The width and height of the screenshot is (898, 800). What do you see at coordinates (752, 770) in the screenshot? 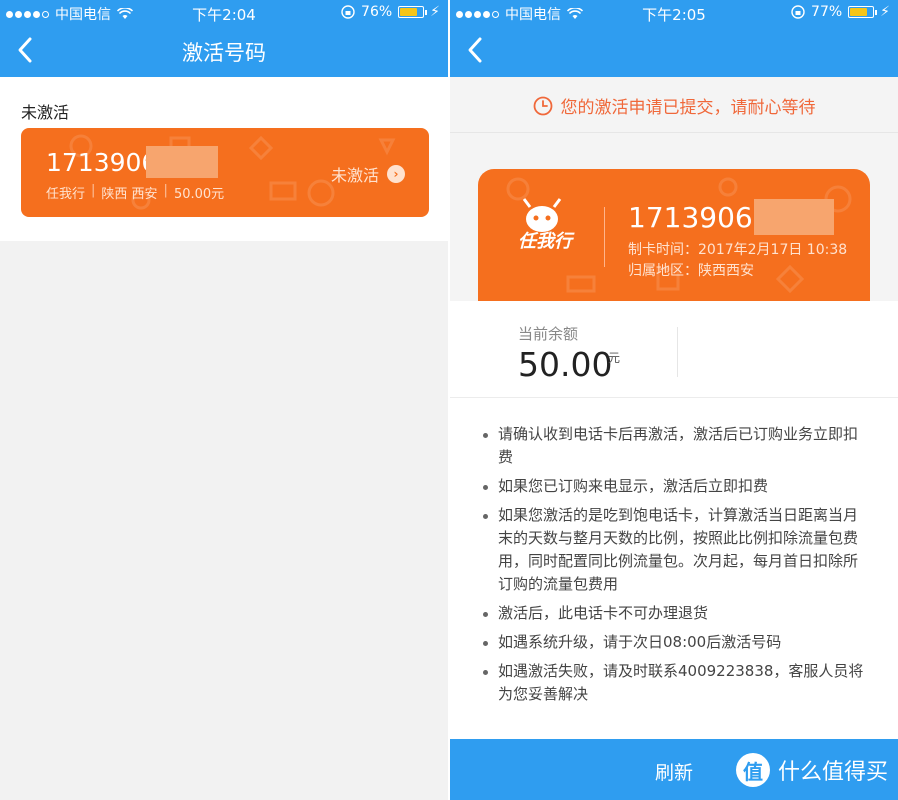
I see `smzdm-logo-icon: 值` at bounding box center [752, 770].